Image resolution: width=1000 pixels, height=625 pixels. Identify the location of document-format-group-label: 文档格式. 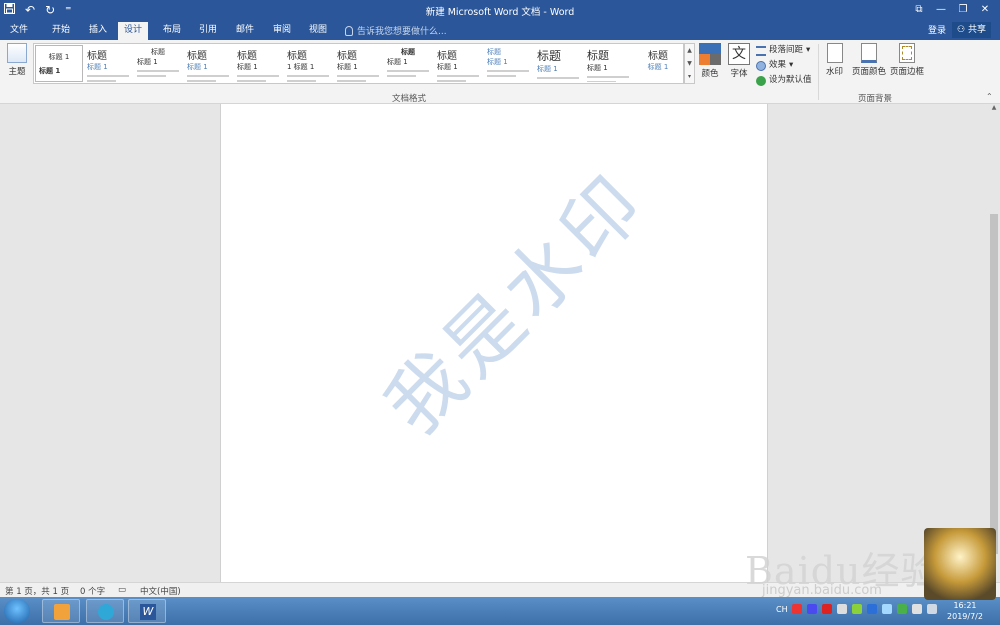
(409, 99).